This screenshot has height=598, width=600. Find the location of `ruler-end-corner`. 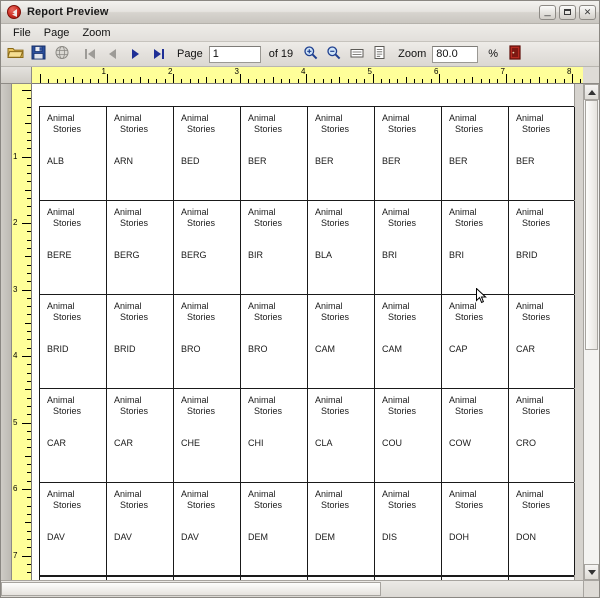

ruler-end-corner is located at coordinates (591, 75).